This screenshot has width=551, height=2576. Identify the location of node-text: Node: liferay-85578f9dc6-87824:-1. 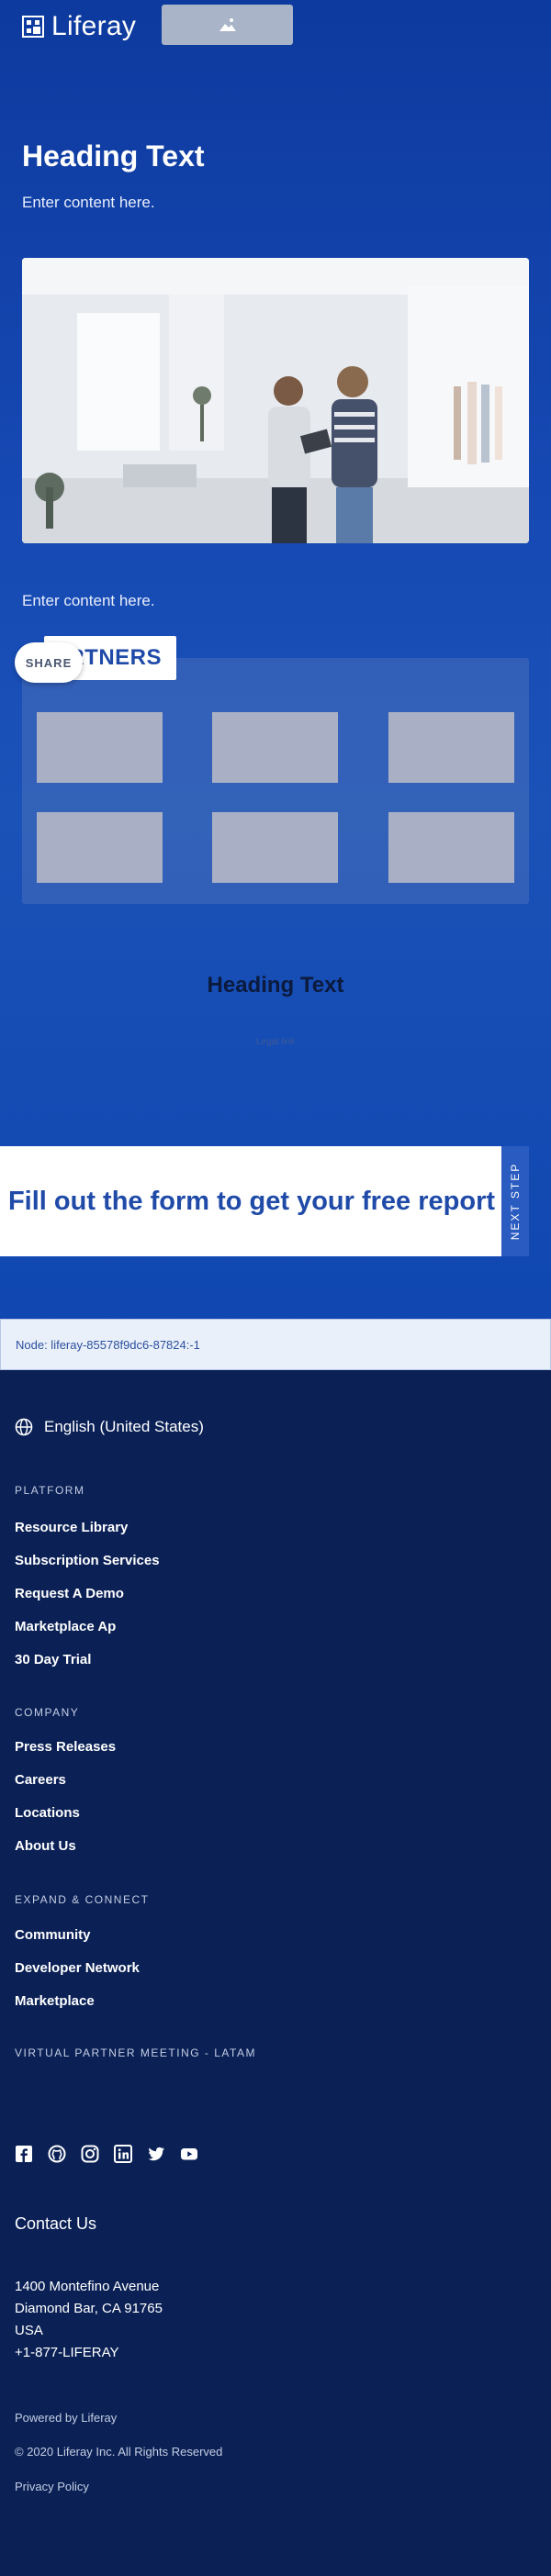
(108, 1344).